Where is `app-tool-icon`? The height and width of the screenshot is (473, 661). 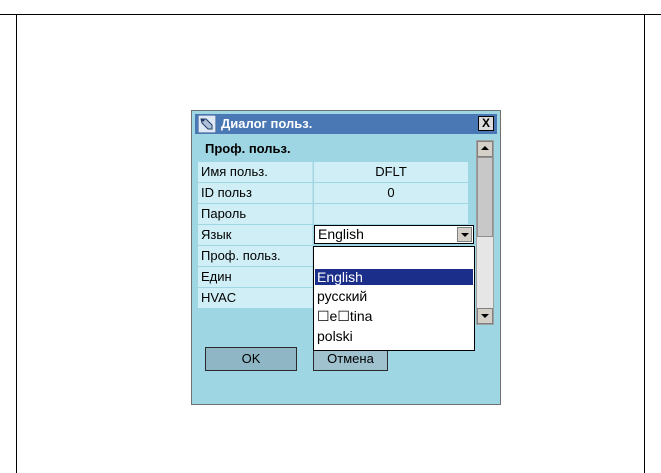
app-tool-icon is located at coordinates (207, 124).